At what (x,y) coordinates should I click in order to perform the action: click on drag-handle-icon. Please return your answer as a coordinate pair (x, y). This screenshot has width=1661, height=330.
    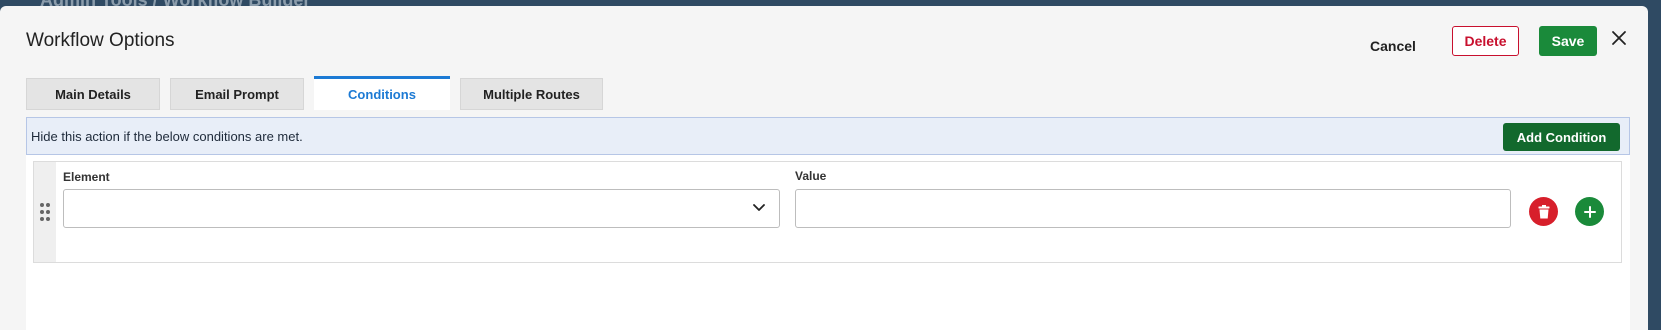
    Looking at the image, I should click on (45, 212).